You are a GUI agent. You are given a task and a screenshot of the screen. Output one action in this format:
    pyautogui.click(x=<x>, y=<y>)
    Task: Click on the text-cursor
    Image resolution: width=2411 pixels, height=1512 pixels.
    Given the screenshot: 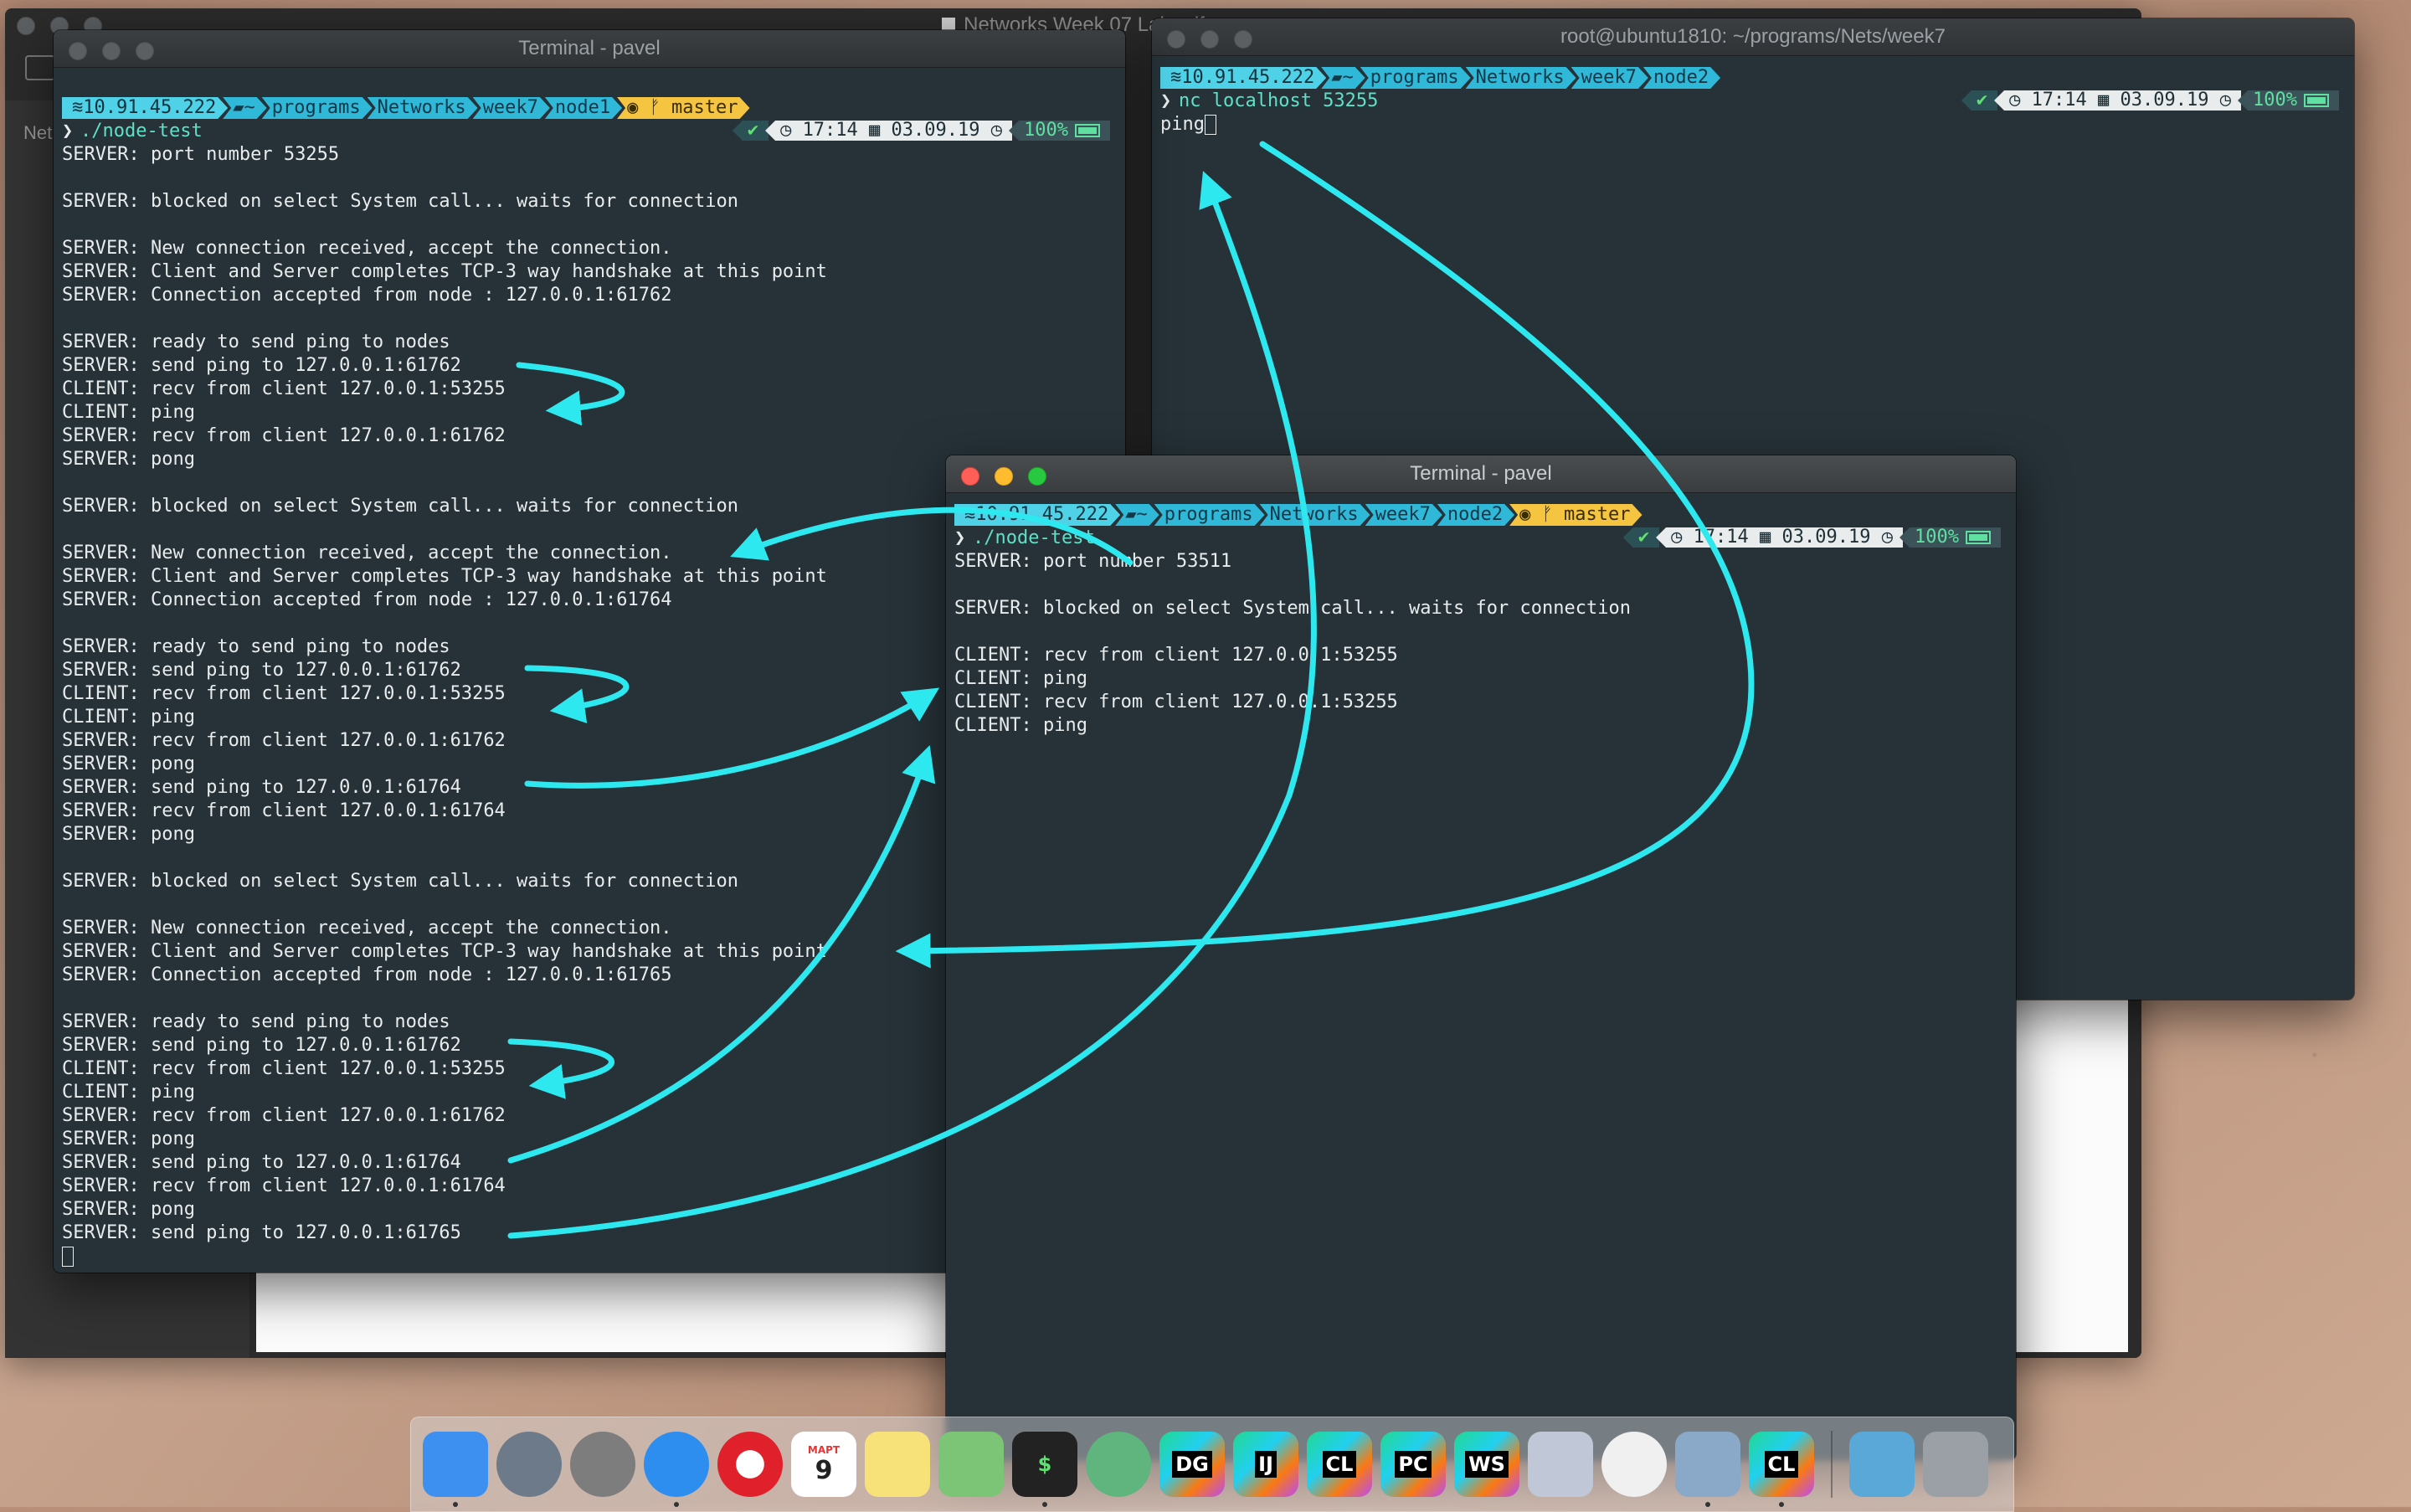 What is the action you would take?
    pyautogui.click(x=1210, y=125)
    